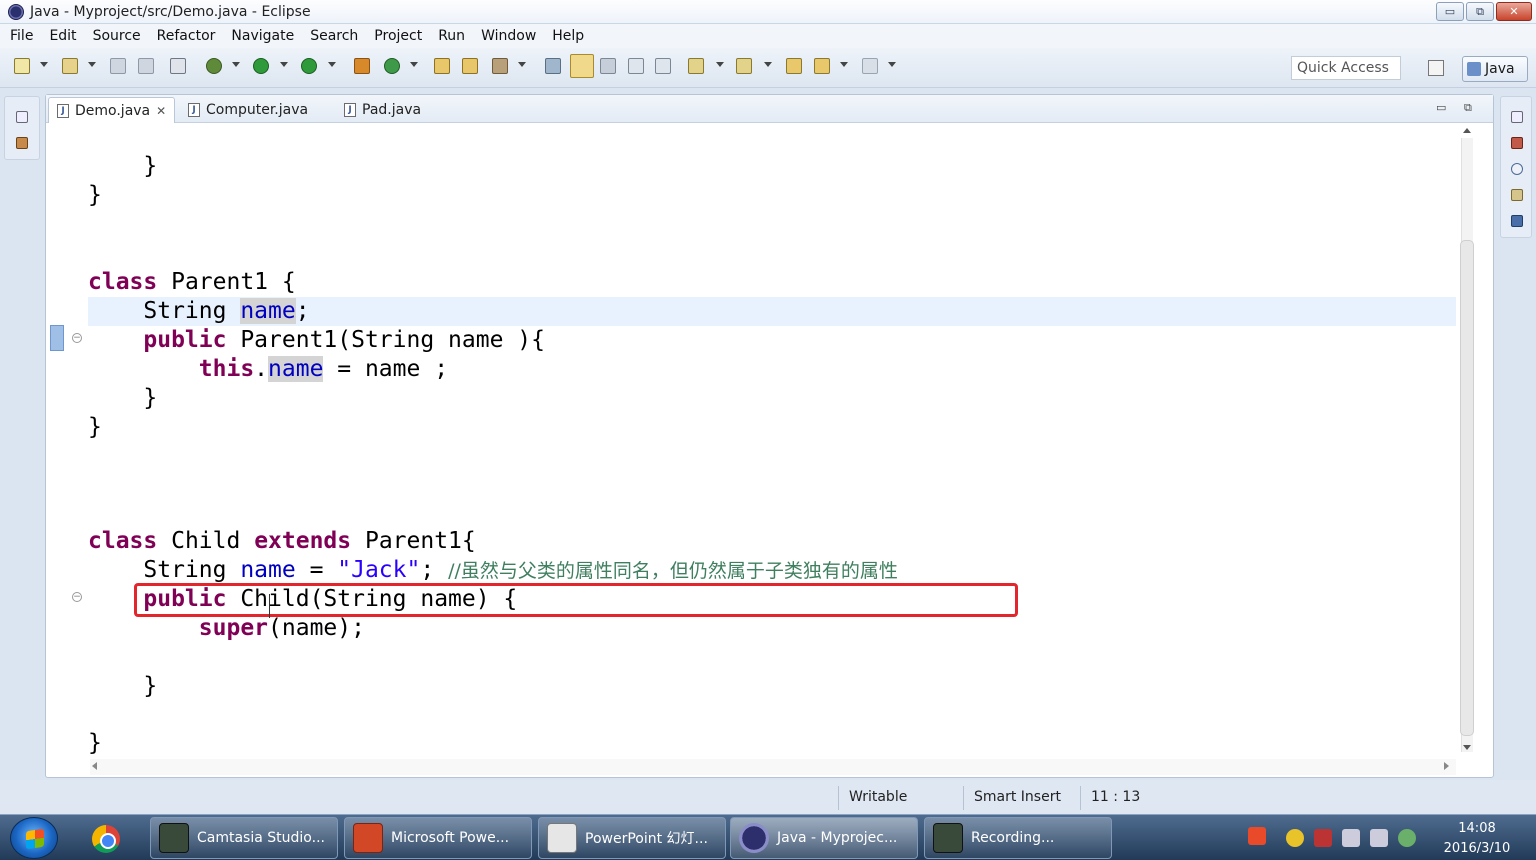 This screenshot has height=860, width=1536. What do you see at coordinates (334, 36) in the screenshot?
I see `menu-search: Search` at bounding box center [334, 36].